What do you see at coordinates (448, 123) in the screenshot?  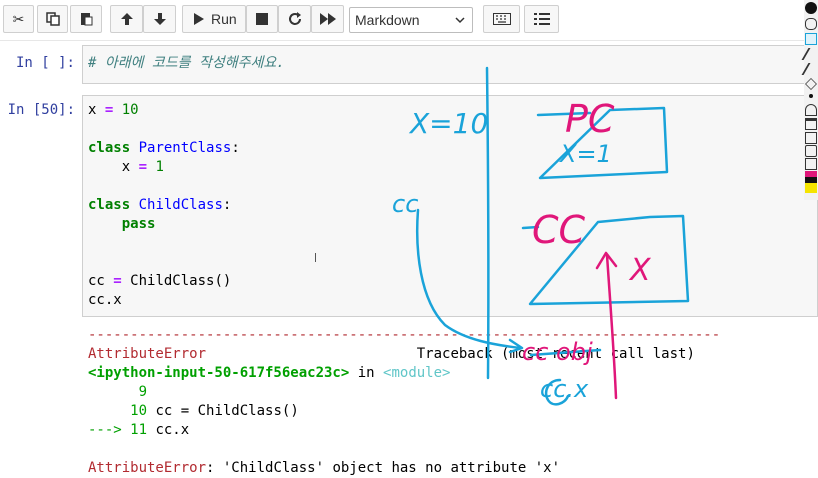 I see `x-equals-10-note: X=10` at bounding box center [448, 123].